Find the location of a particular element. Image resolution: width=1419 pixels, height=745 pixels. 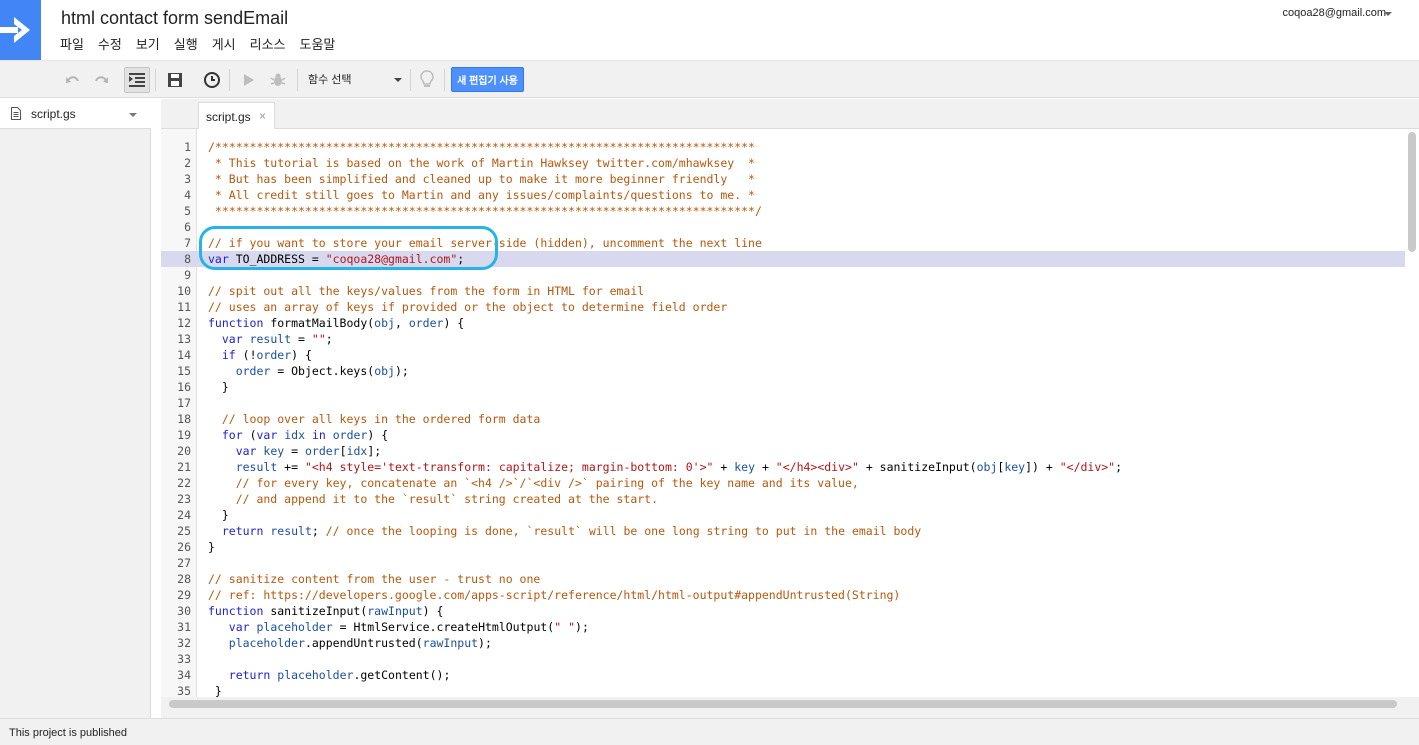

close-icon: × is located at coordinates (262, 116).